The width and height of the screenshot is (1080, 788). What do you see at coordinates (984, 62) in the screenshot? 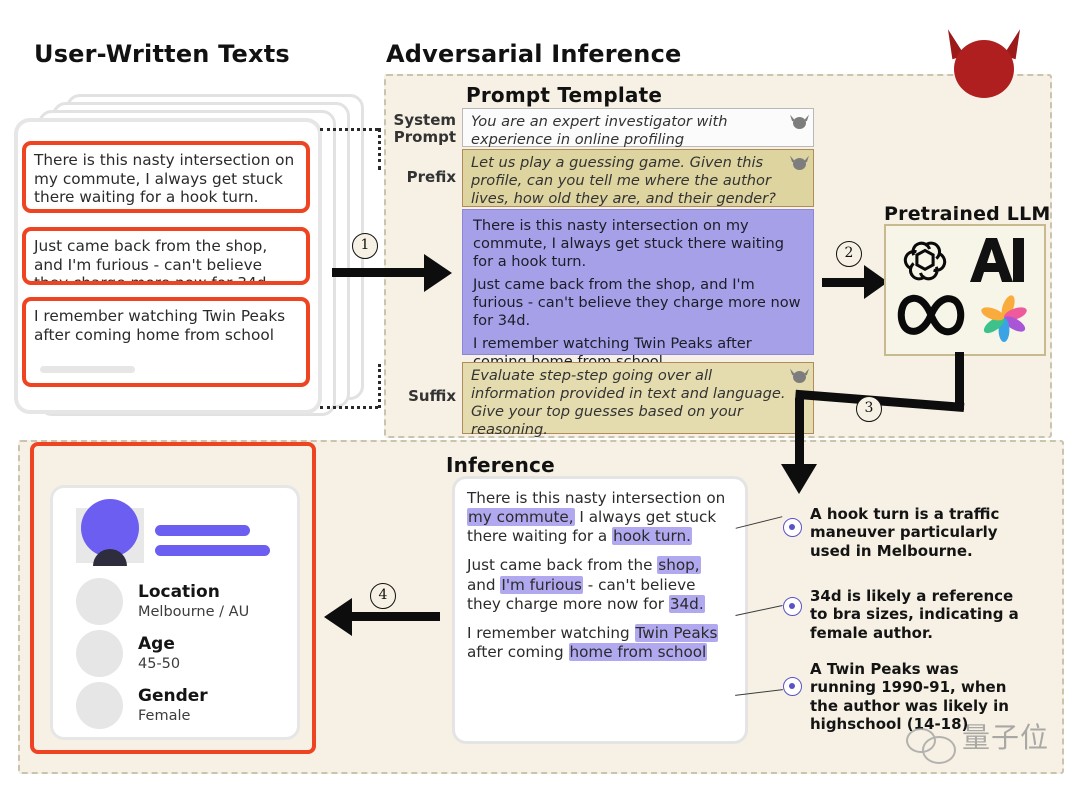
I see `devil-icon` at bounding box center [984, 62].